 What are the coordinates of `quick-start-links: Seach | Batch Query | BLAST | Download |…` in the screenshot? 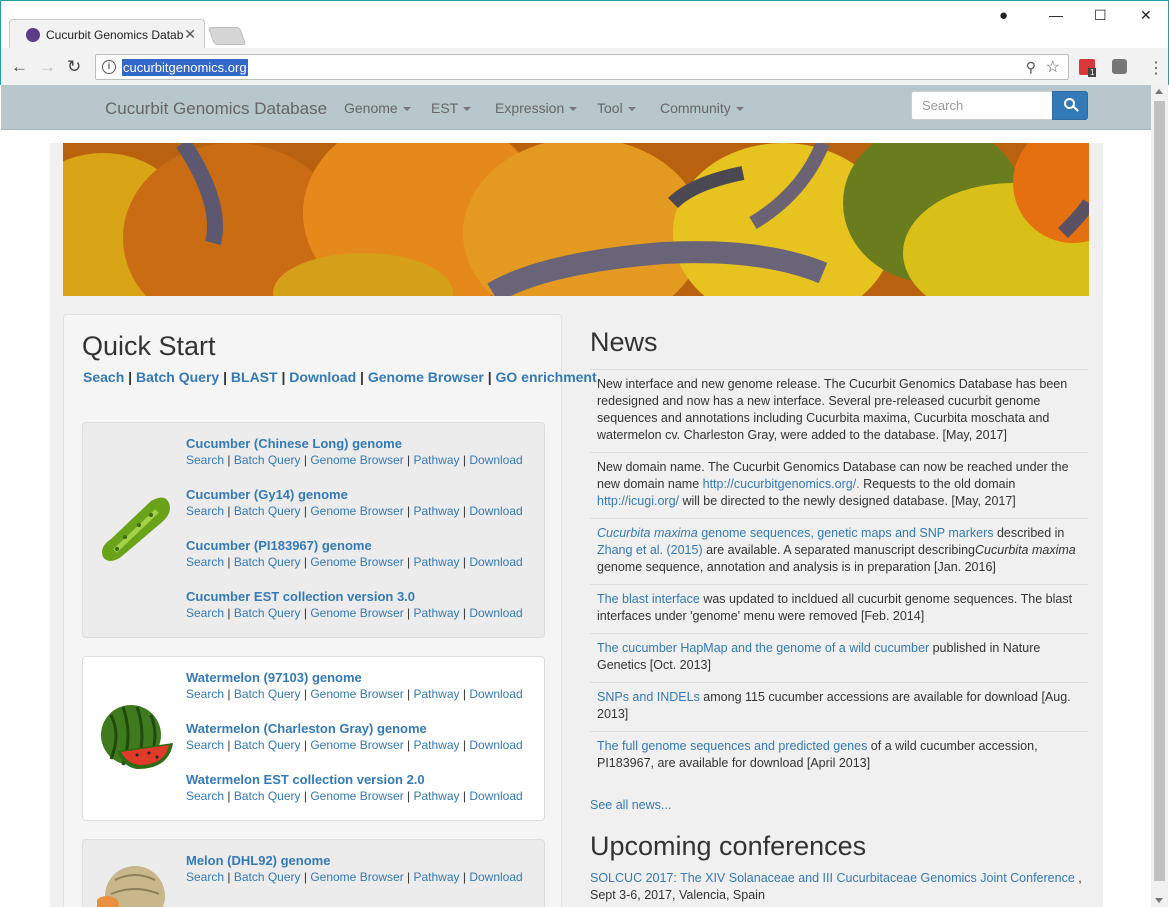 It's located at (340, 377).